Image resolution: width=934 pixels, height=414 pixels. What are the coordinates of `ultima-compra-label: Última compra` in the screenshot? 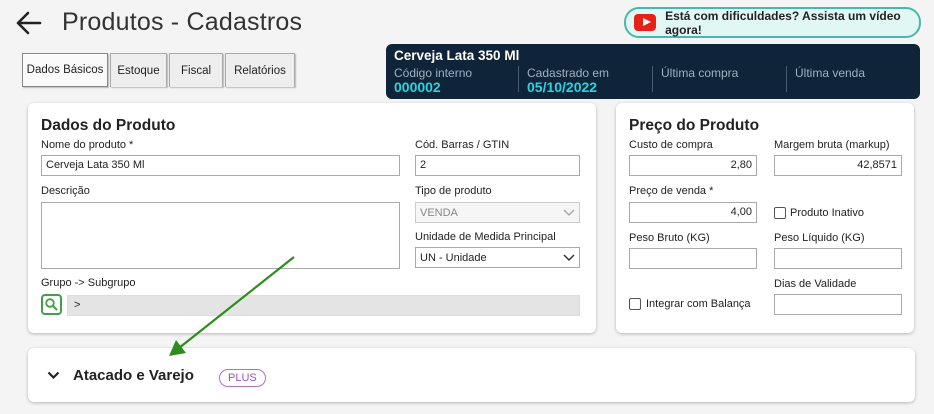 It's located at (700, 73).